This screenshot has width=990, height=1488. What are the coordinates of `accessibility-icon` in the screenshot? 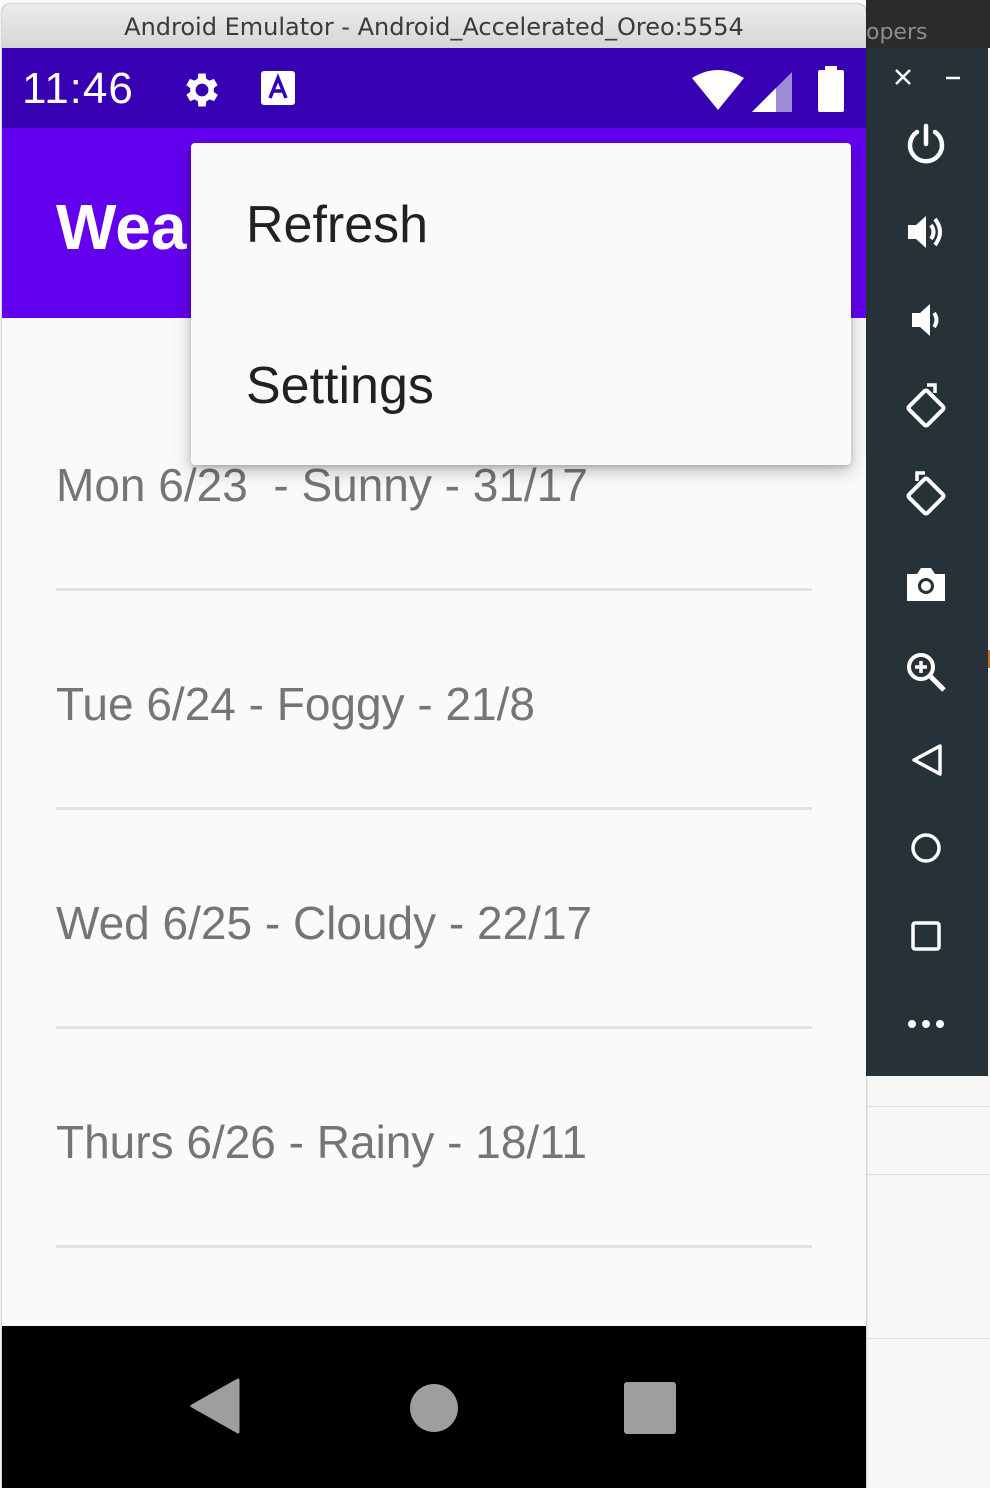 It's located at (278, 91).